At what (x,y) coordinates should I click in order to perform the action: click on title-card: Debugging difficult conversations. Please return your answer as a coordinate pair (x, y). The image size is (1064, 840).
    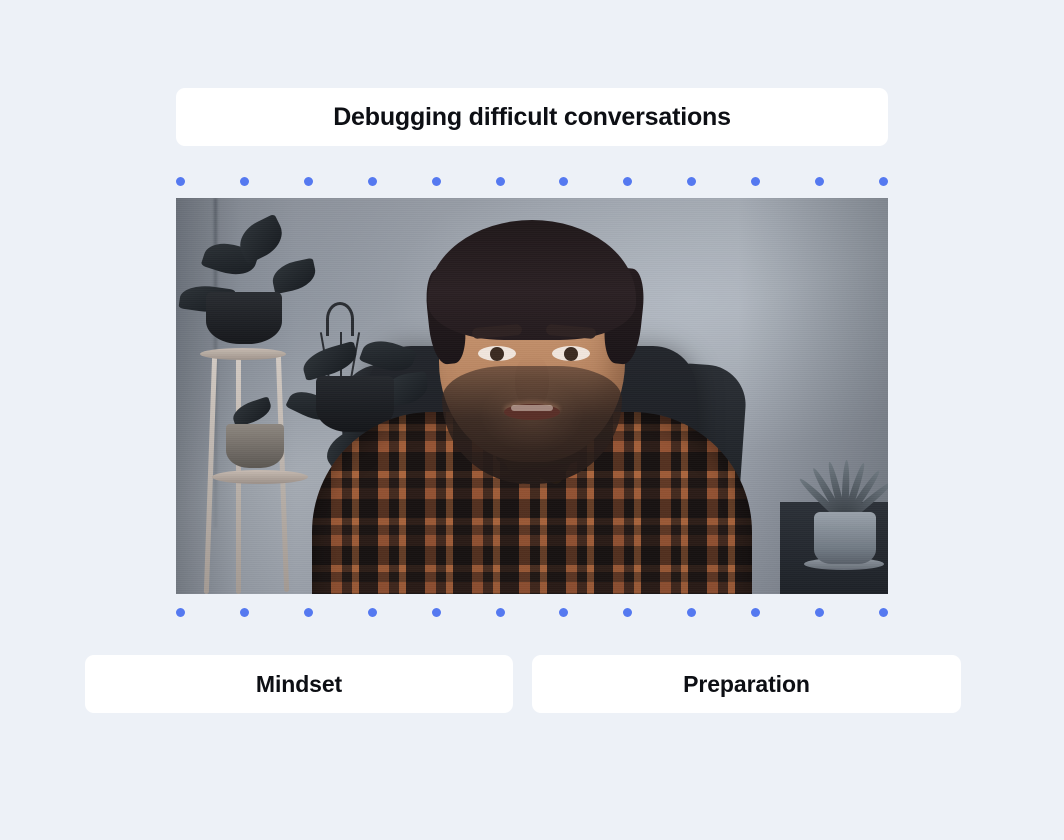
    Looking at the image, I should click on (532, 117).